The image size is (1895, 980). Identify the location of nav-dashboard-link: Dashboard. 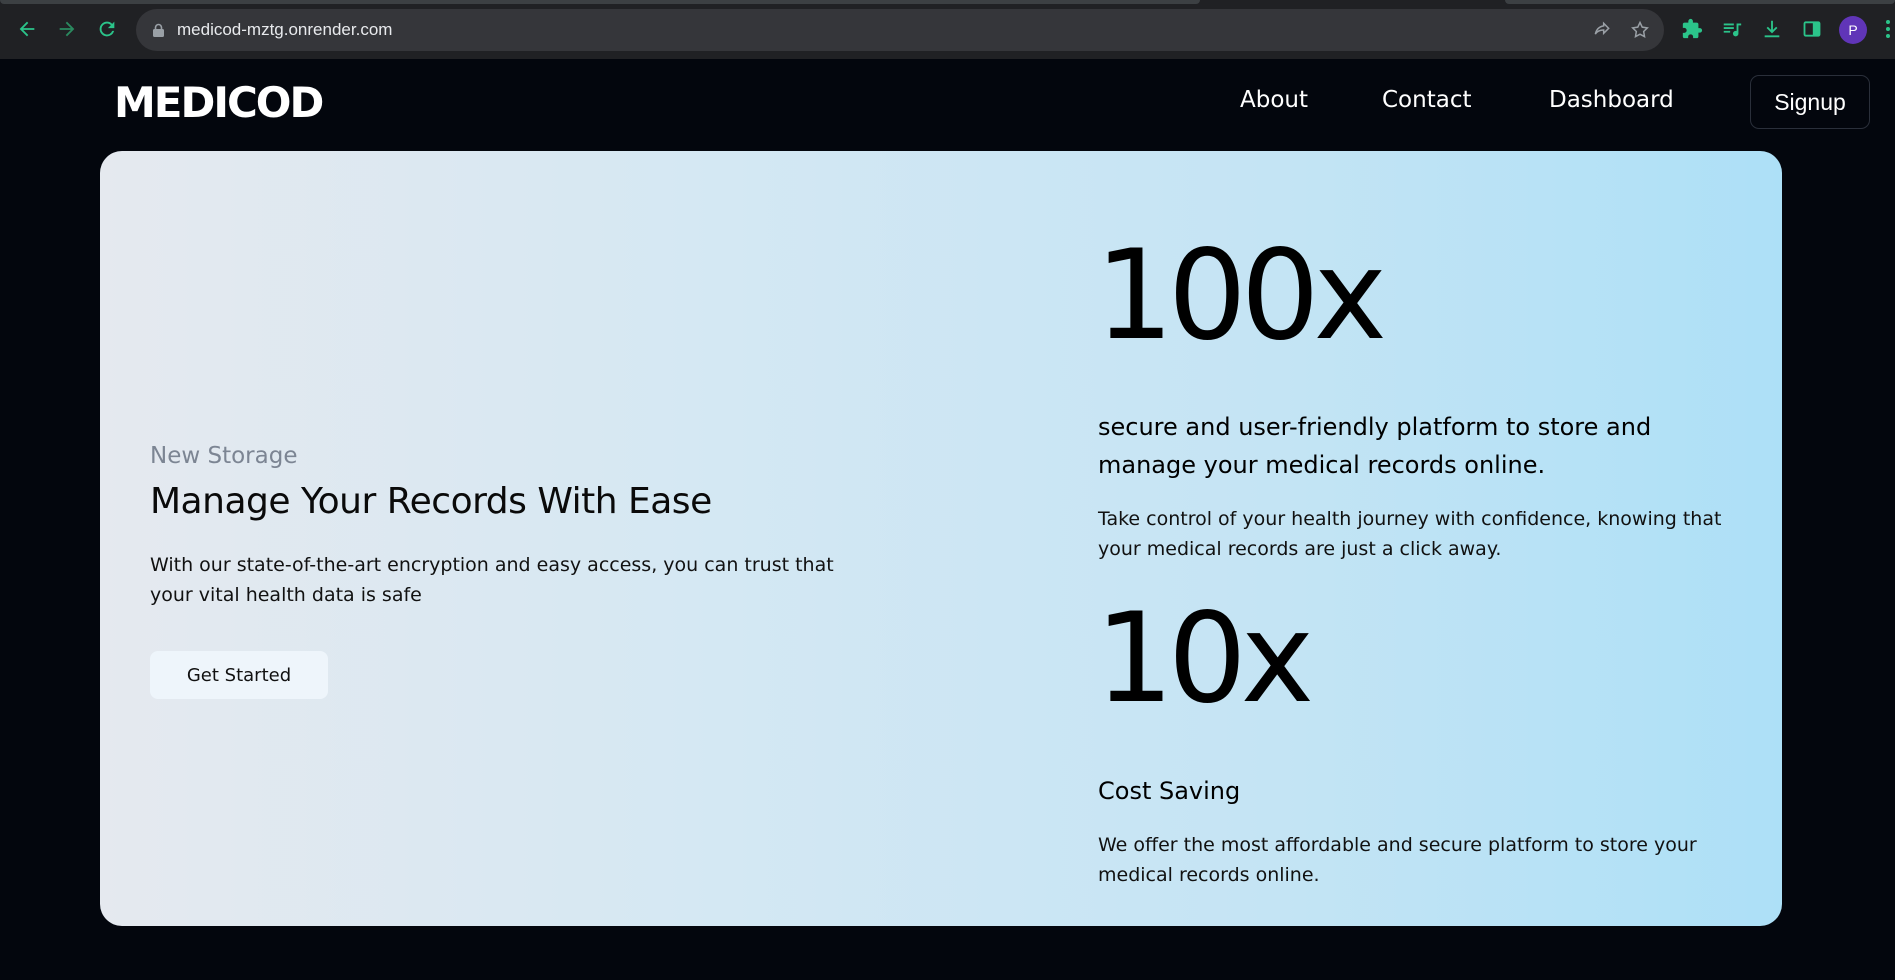
(1611, 100).